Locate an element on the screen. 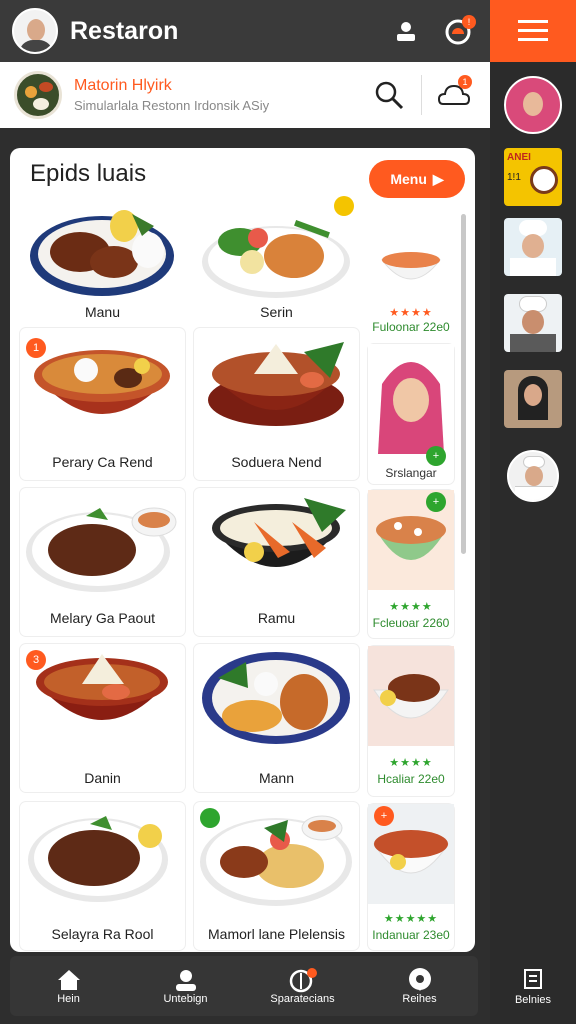 The height and width of the screenshot is (1024, 576). dish-tile: Ramu is located at coordinates (276, 562).